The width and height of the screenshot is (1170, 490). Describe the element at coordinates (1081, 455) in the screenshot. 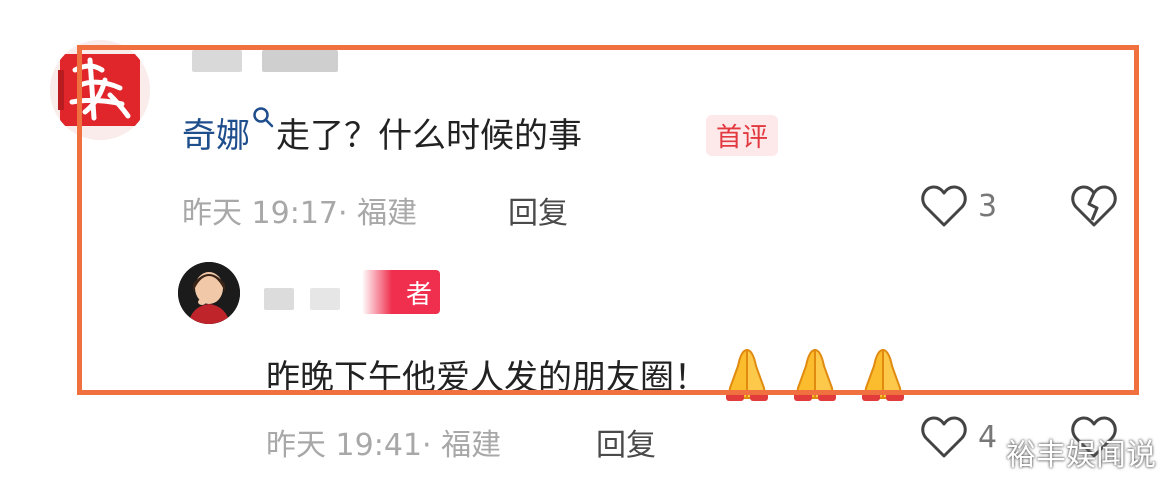

I see `watermark: 裕丰娱闻说` at that location.